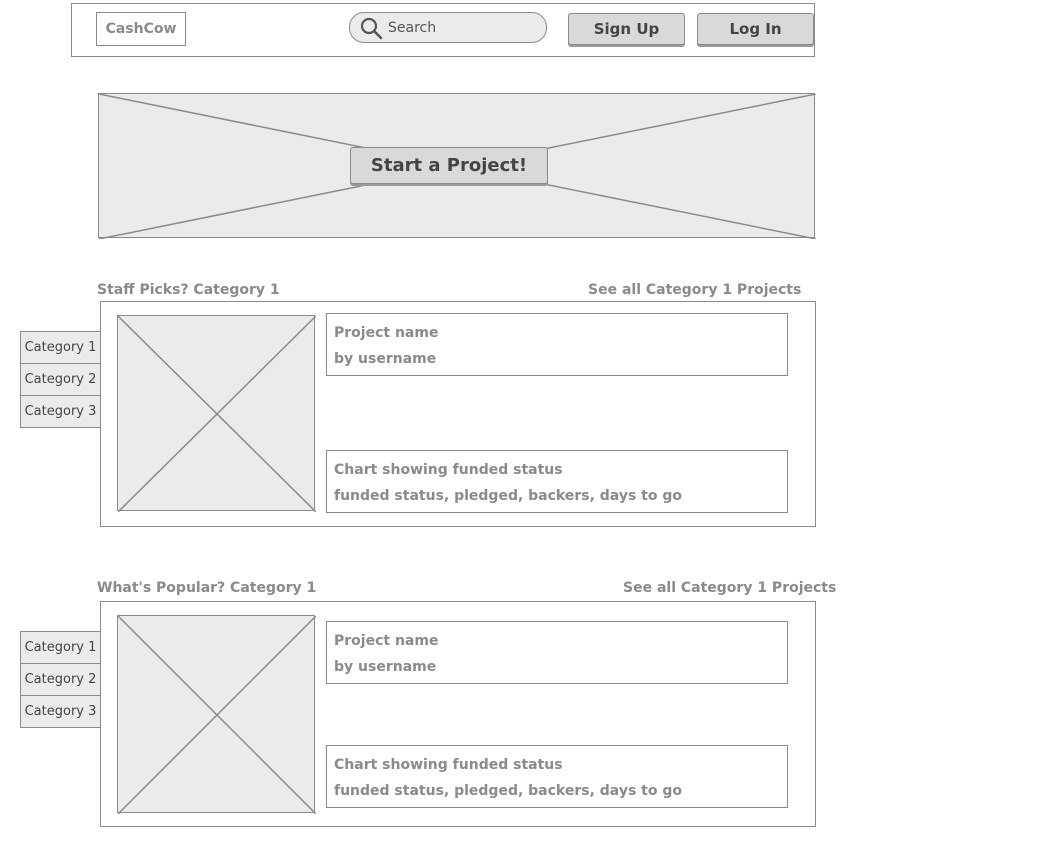 The height and width of the screenshot is (847, 1056). Describe the element at coordinates (207, 588) in the screenshot. I see `section-title: What's Popular? Category 1` at that location.